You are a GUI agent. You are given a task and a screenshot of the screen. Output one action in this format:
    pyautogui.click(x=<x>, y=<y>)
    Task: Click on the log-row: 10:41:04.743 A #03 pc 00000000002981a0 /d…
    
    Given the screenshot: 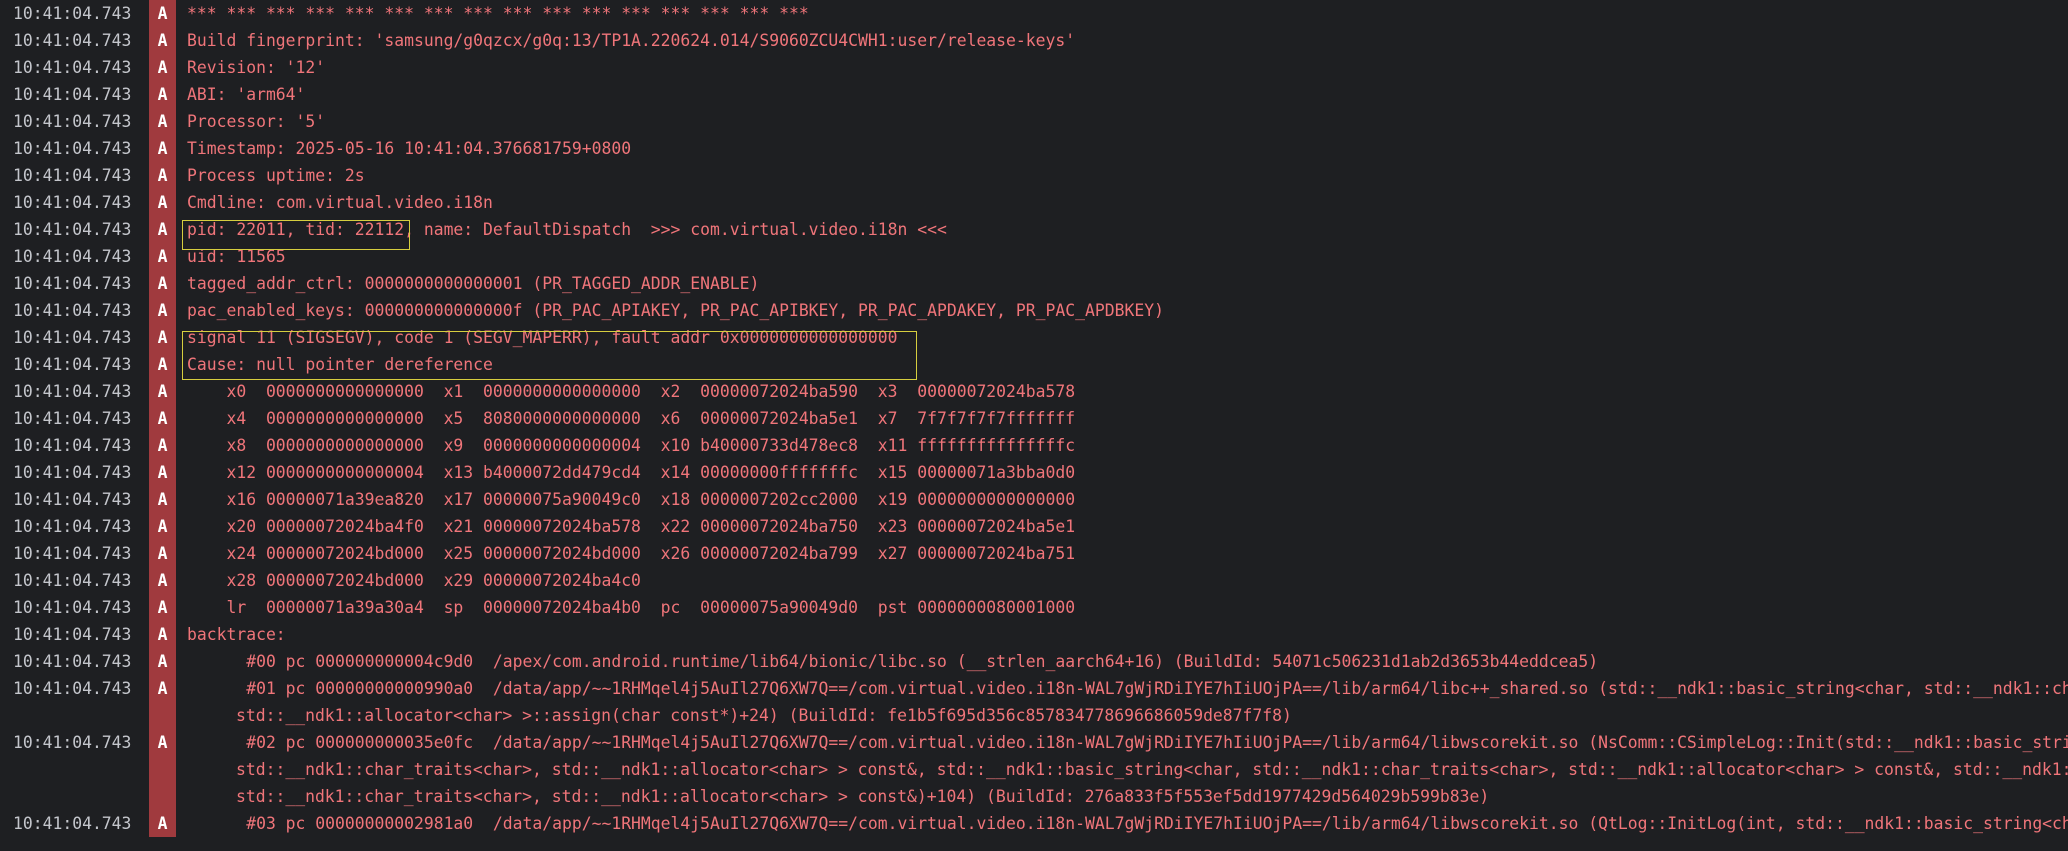 What is the action you would take?
    pyautogui.click(x=1034, y=823)
    